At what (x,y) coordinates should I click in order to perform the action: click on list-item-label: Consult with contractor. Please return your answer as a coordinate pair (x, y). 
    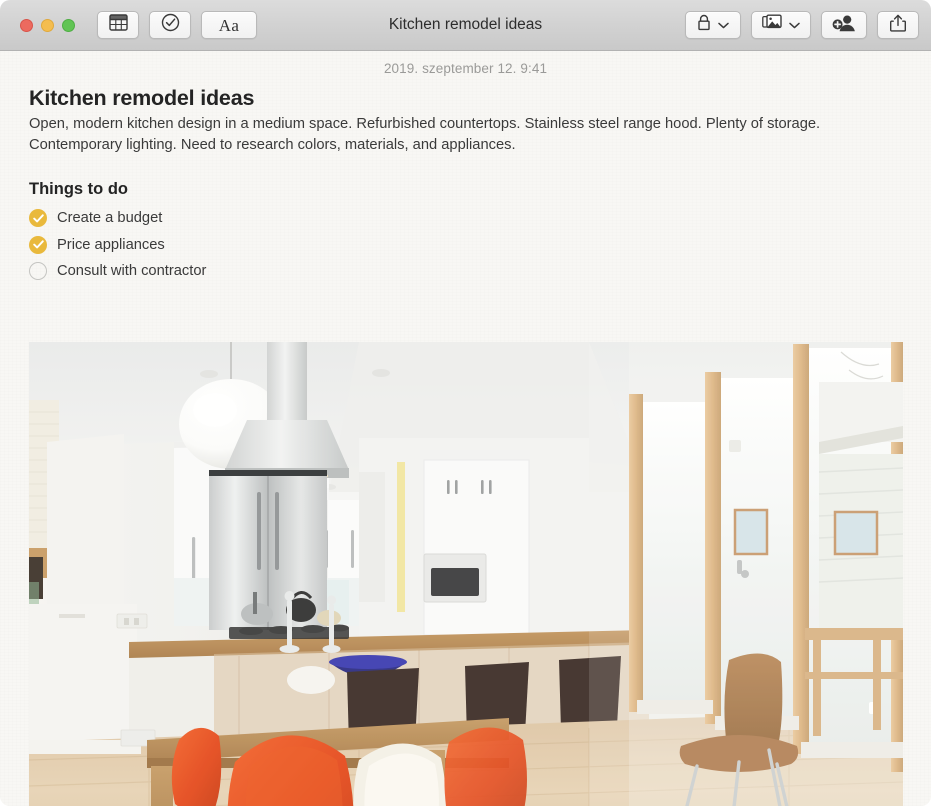
    Looking at the image, I should click on (132, 271).